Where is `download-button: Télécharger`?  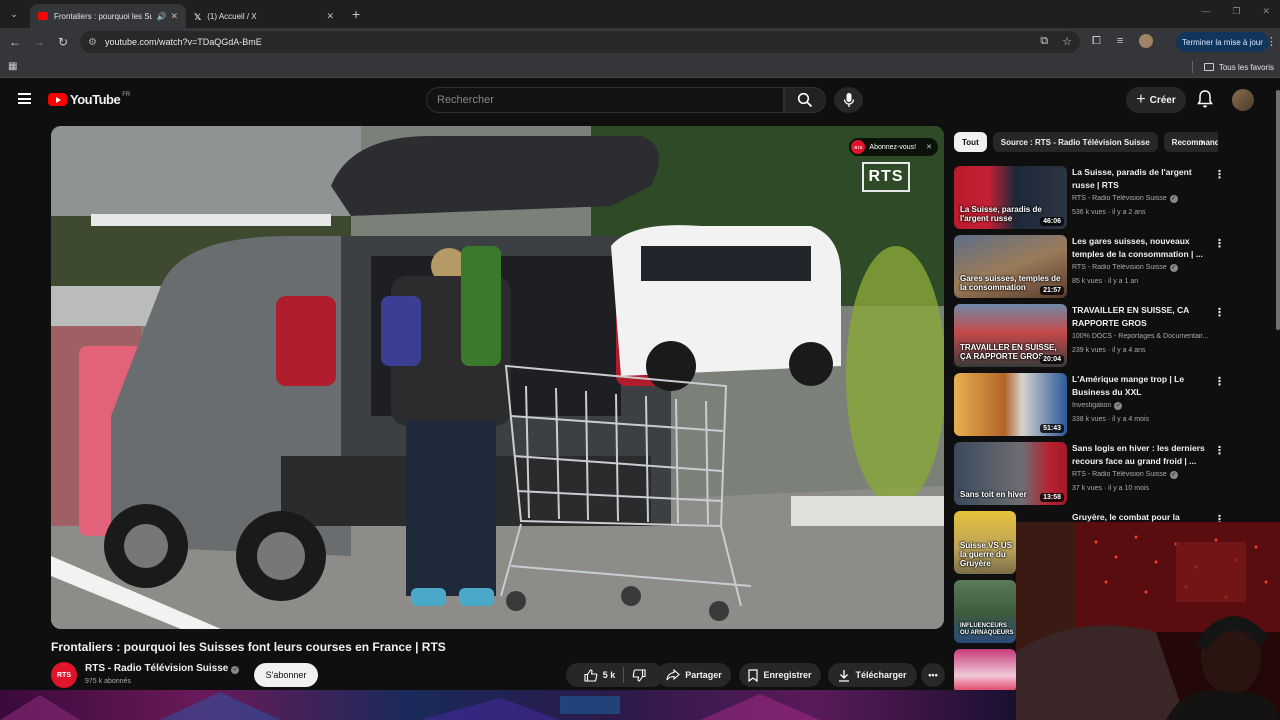 download-button: Télécharger is located at coordinates (872, 675).